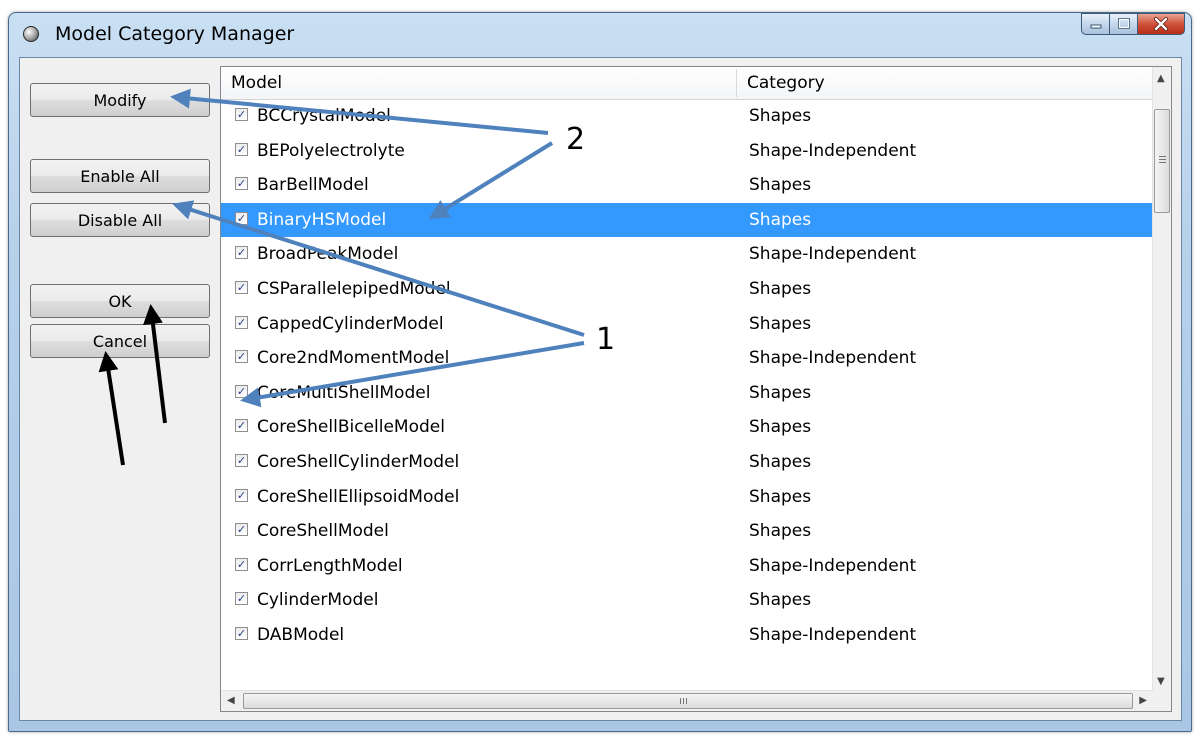  I want to click on window-controls, so click(1133, 26).